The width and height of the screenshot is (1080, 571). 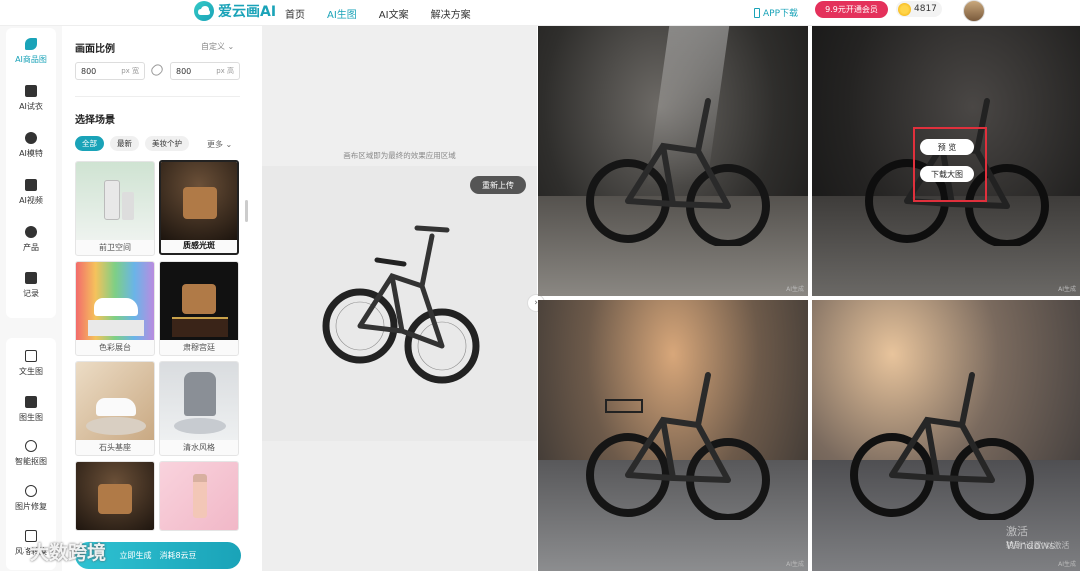 I want to click on windows-activation-subtext: 转到"设置"以激活, so click(x=1038, y=545).